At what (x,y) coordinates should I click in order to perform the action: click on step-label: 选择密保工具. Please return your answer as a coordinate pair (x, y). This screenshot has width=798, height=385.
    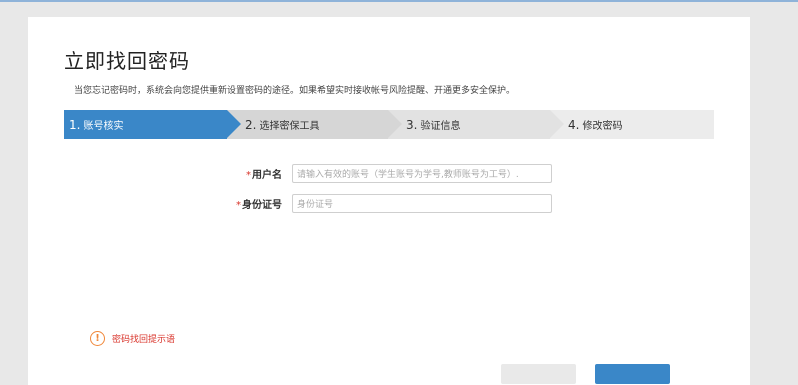
    Looking at the image, I should click on (289, 126).